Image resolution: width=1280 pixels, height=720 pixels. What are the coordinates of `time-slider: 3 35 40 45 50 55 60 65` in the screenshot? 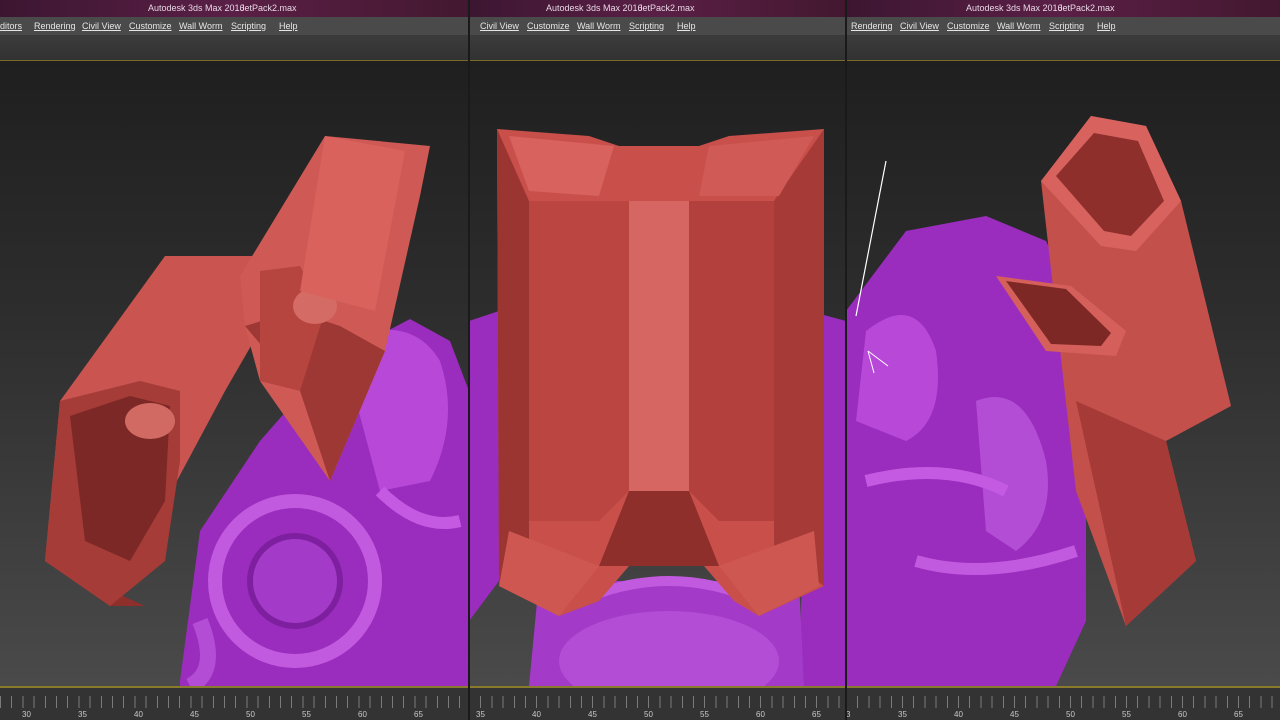 It's located at (1063, 703).